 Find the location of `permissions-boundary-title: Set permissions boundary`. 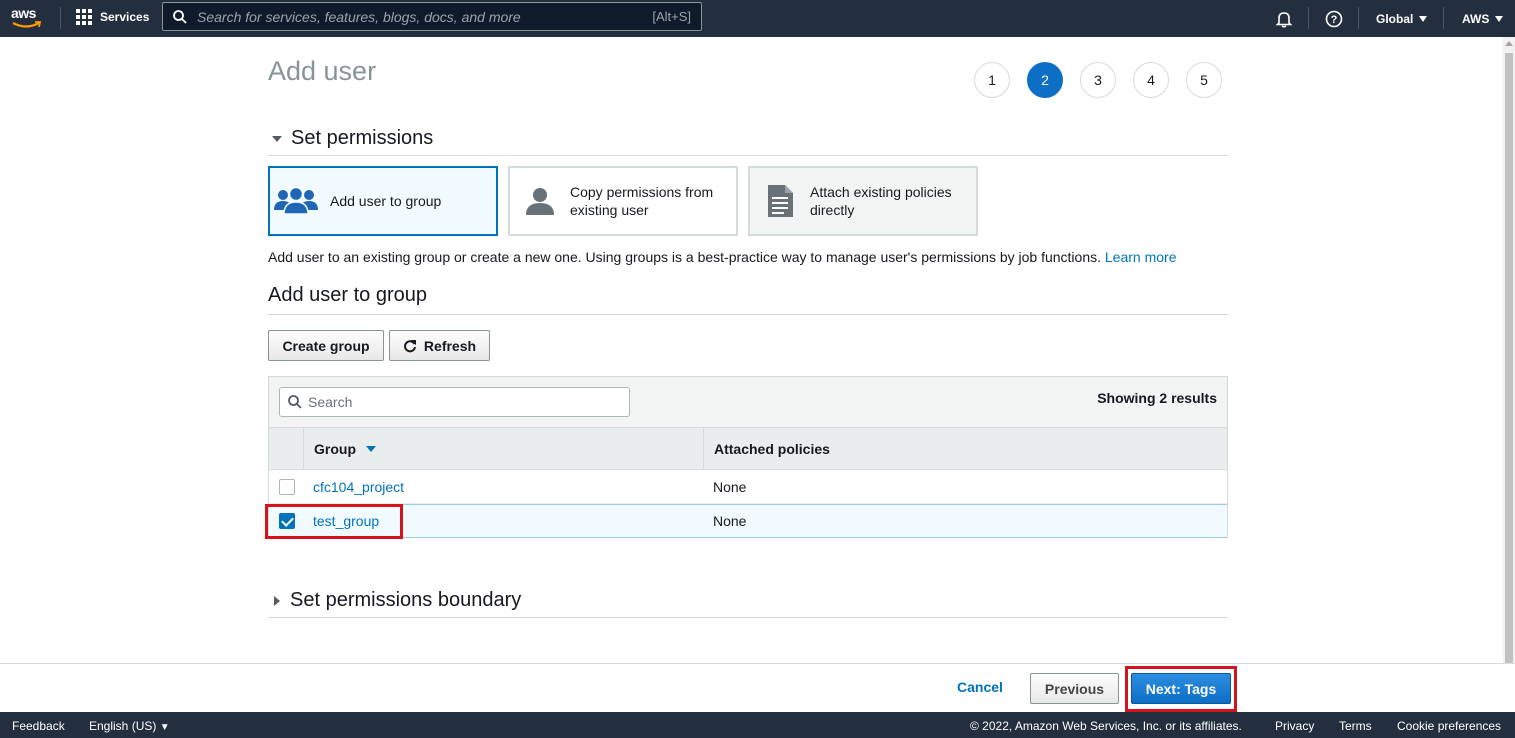

permissions-boundary-title: Set permissions boundary is located at coordinates (406, 600).